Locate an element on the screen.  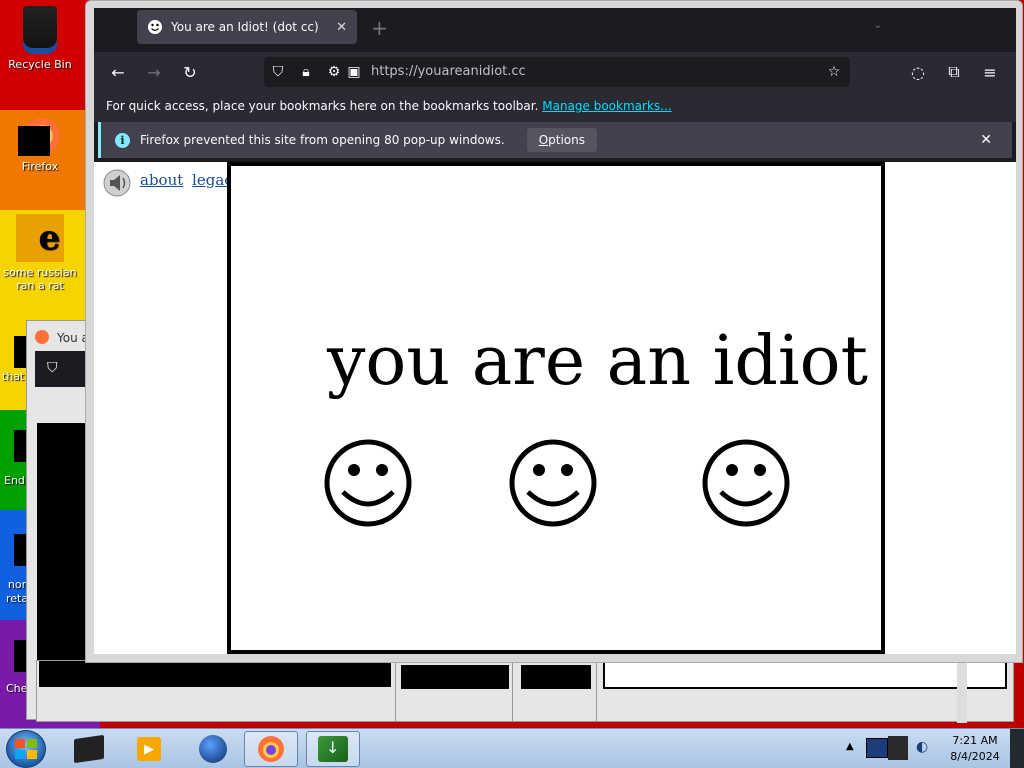
bookmark-star-icon: ☆ is located at coordinates (834, 72).